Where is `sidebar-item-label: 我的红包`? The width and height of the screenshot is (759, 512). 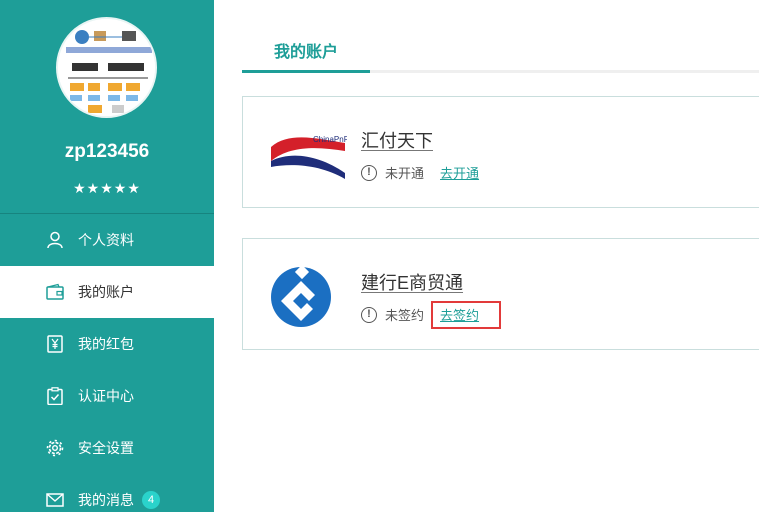
sidebar-item-label: 我的红包 is located at coordinates (106, 344).